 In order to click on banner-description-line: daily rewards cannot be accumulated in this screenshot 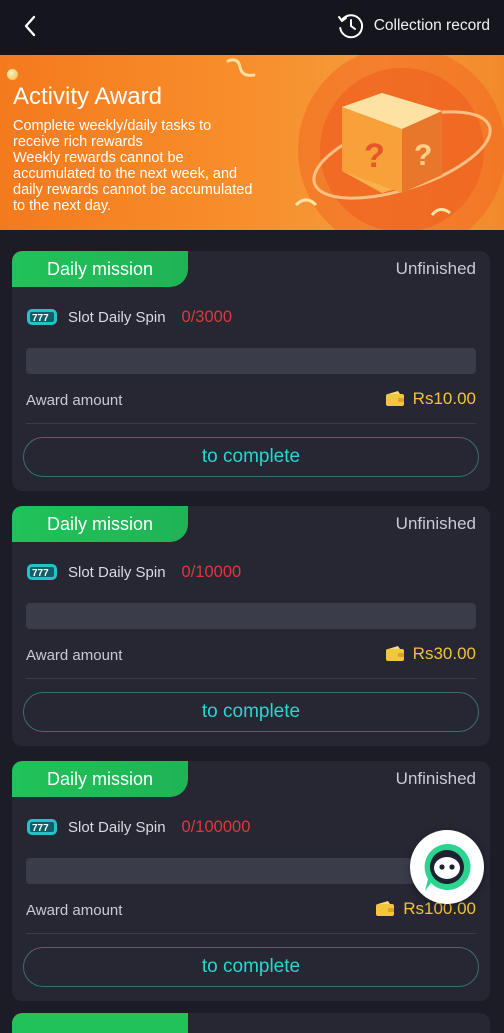, I will do `click(133, 190)`.